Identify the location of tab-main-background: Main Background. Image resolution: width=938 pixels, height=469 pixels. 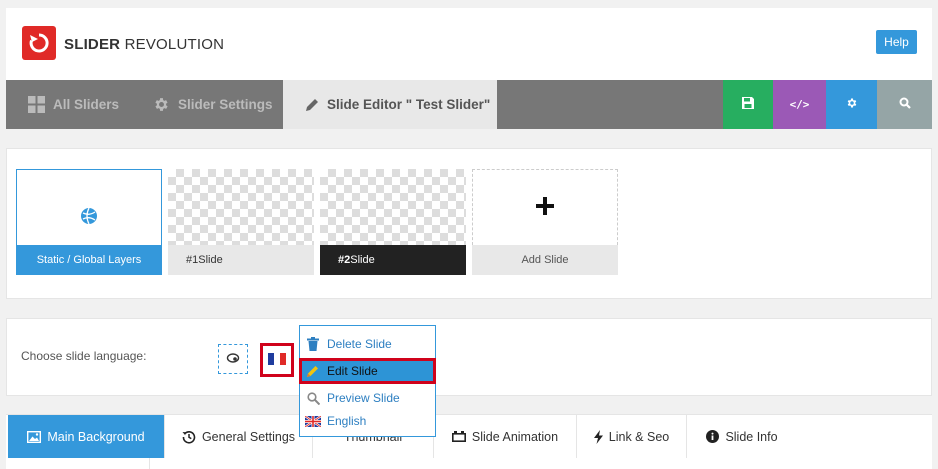
(86, 436).